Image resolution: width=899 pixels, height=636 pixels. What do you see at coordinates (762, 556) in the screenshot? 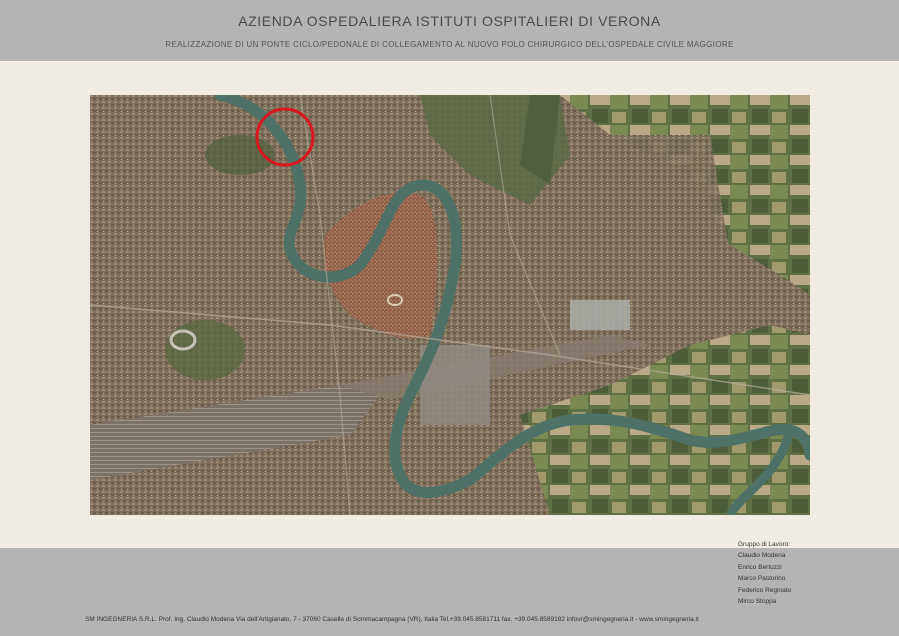
I see `team-member: Claudio Modena` at bounding box center [762, 556].